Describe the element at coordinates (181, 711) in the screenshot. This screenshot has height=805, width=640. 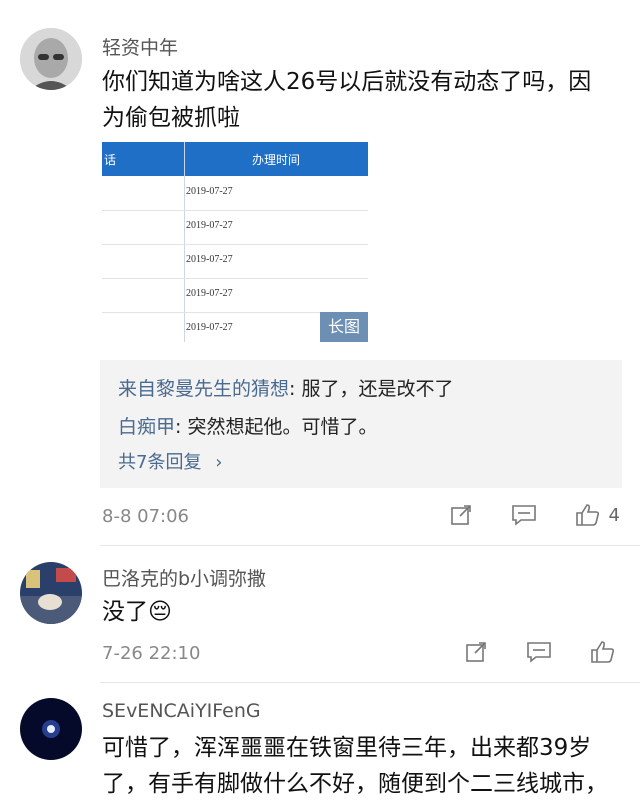
I see `username: SEvENCAiYIFenG` at that location.